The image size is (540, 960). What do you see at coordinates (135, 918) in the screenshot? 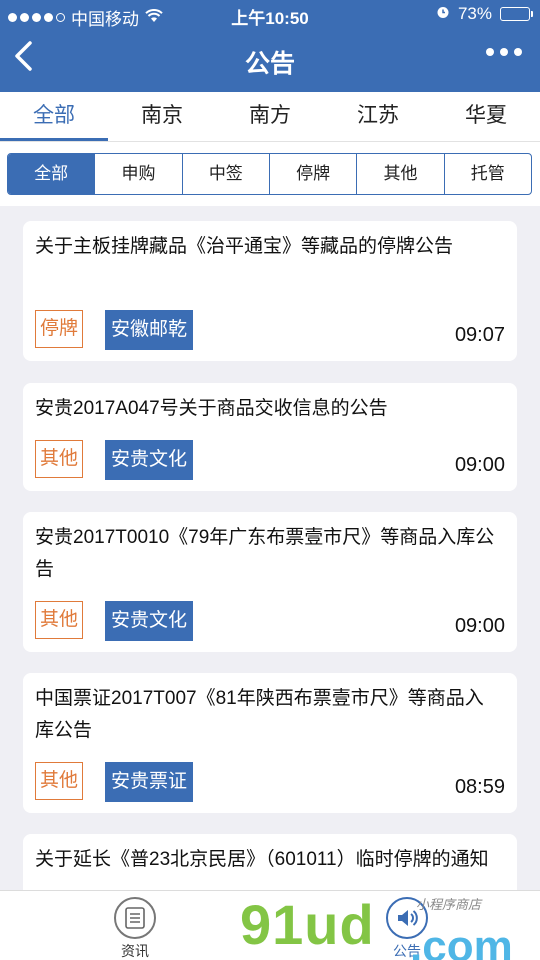
I see `news-list-icon` at bounding box center [135, 918].